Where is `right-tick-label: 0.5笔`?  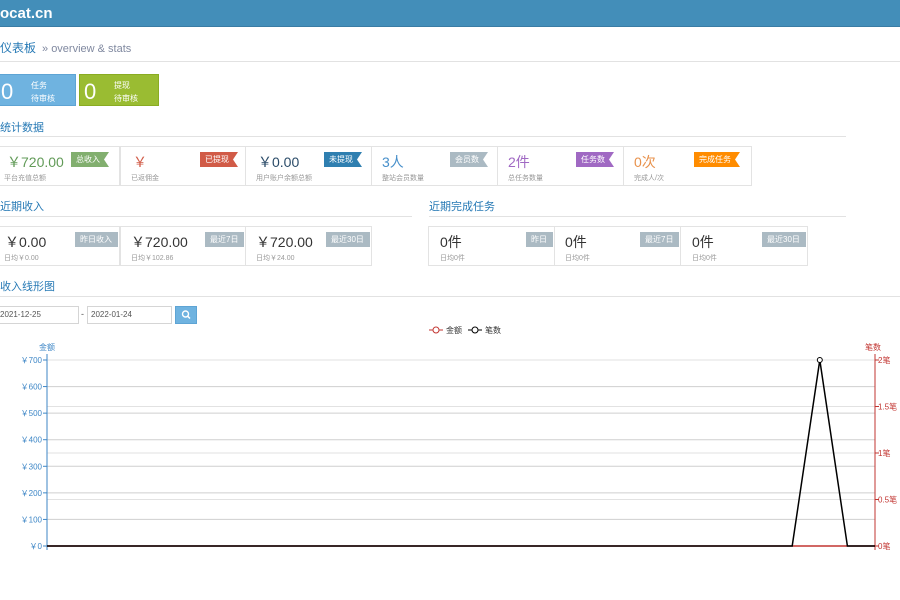 right-tick-label: 0.5笔 is located at coordinates (887, 500).